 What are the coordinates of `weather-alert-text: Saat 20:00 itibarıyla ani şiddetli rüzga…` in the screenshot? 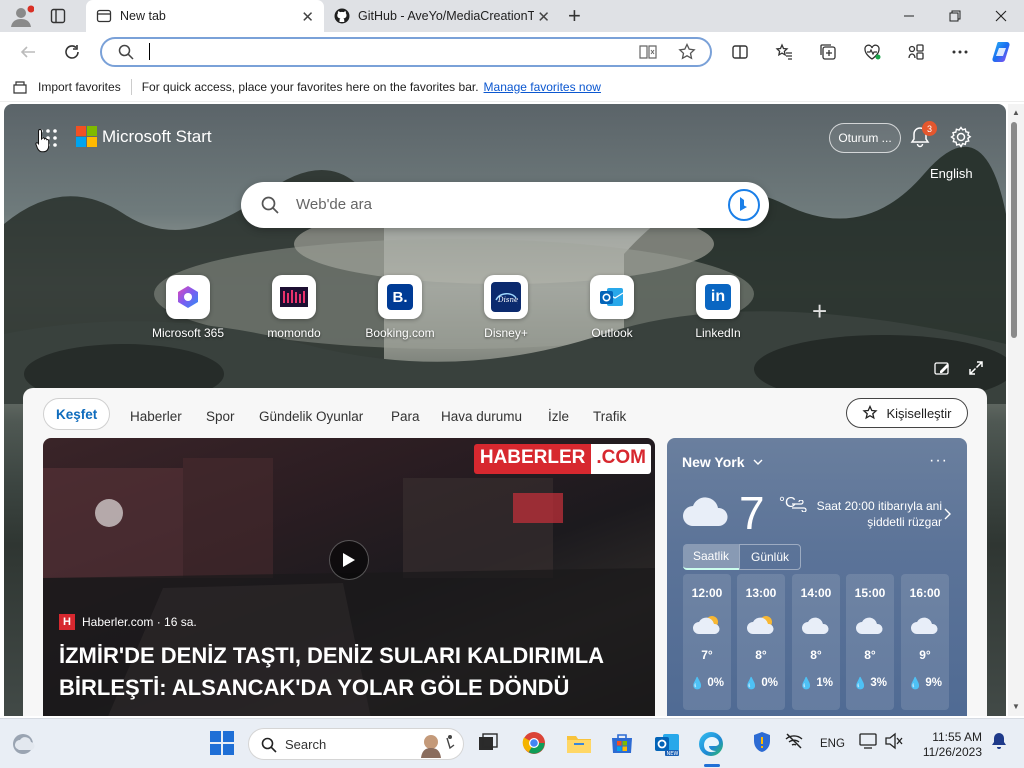 It's located at (877, 514).